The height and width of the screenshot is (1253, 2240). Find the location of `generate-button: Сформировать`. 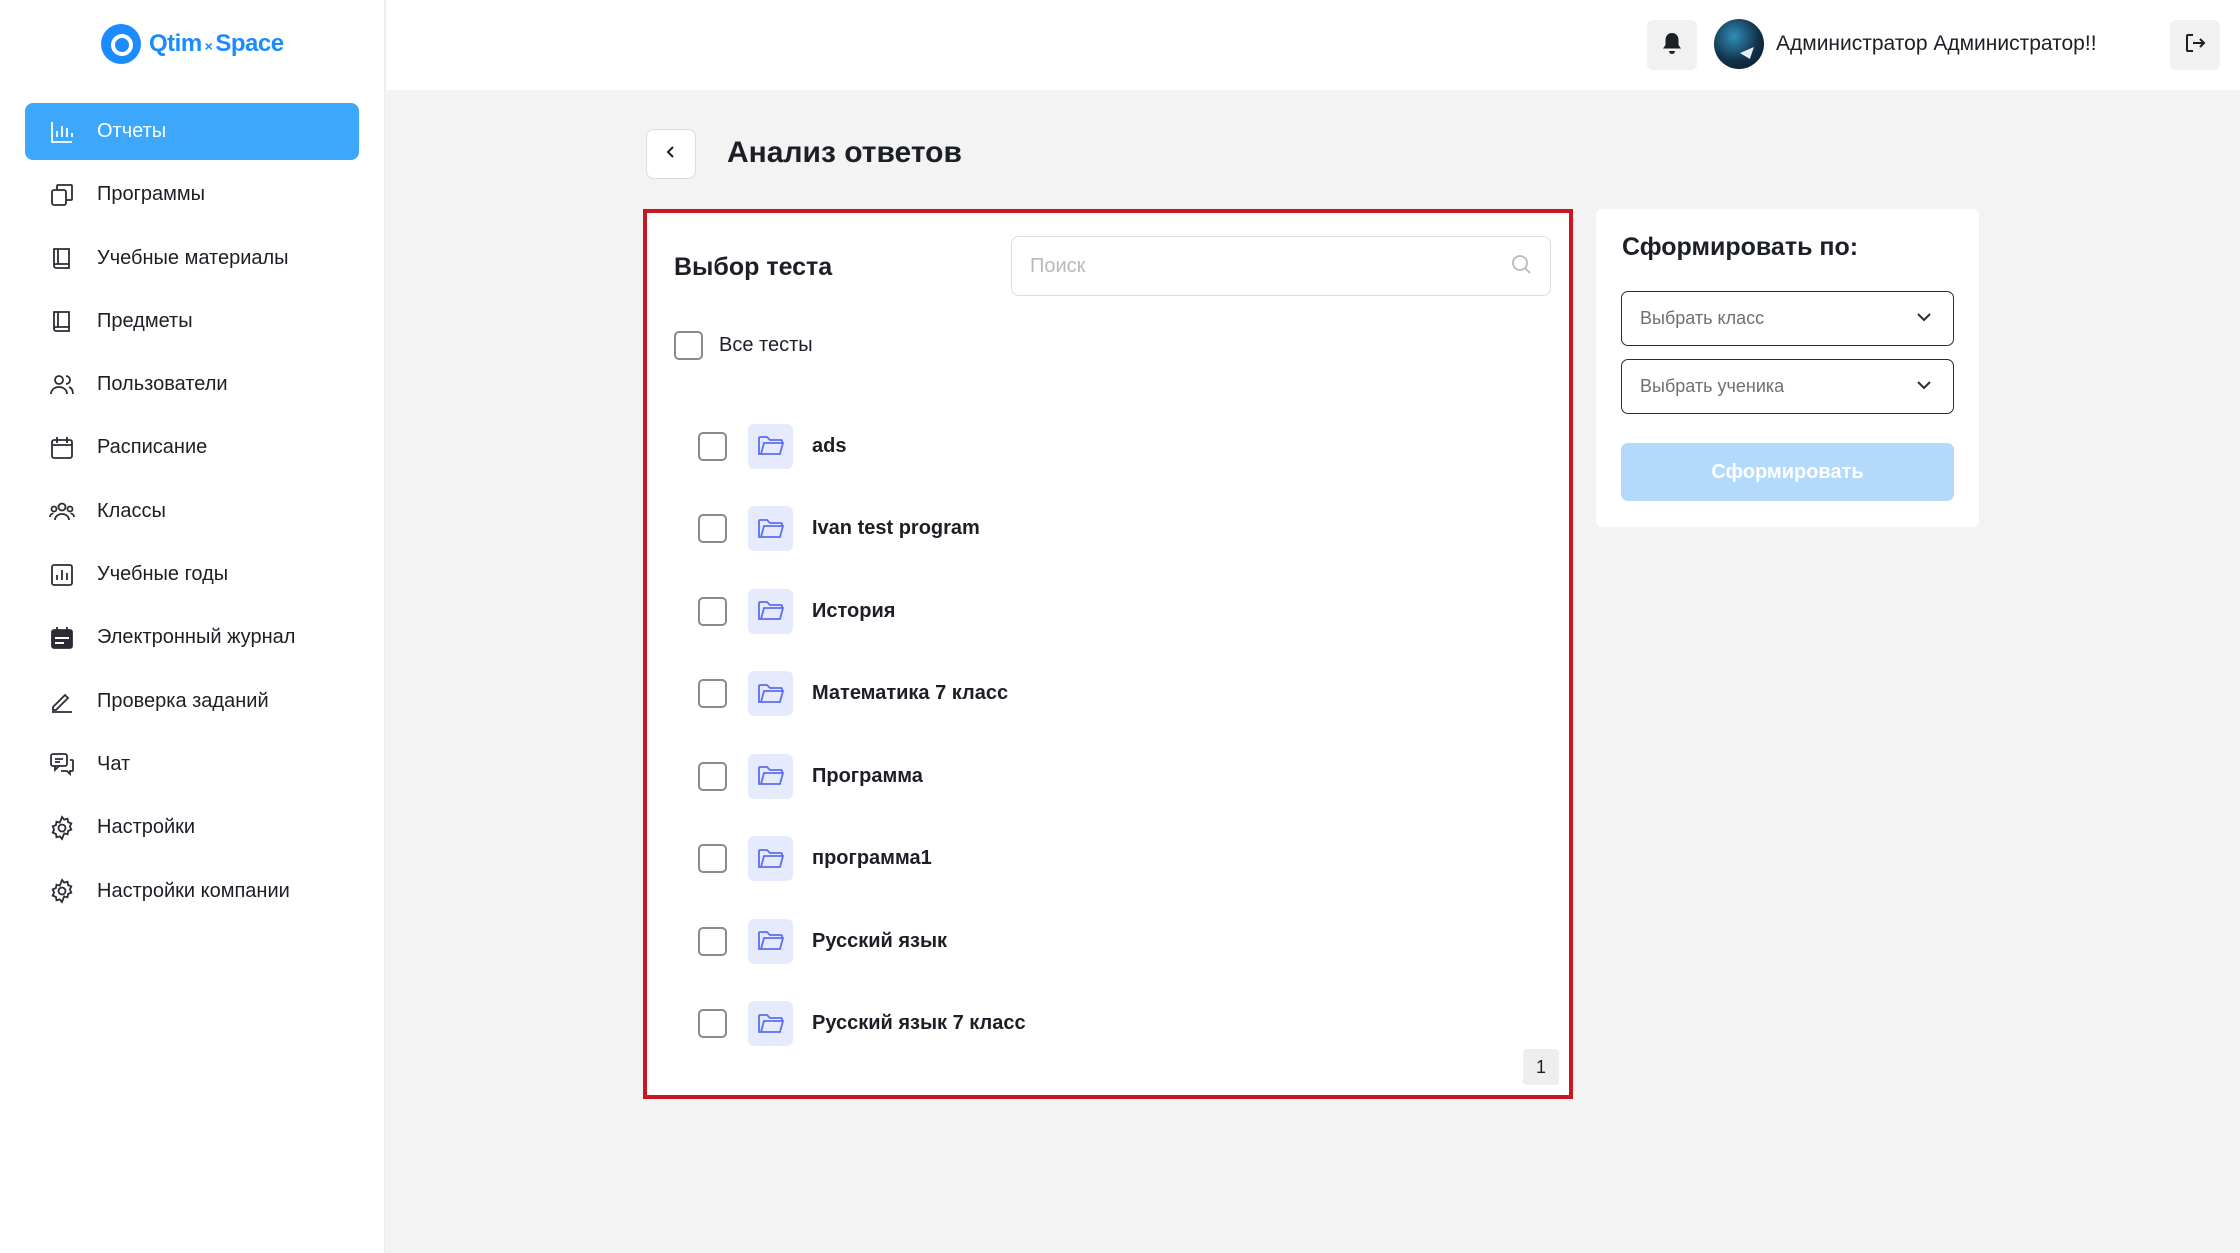

generate-button: Сформировать is located at coordinates (1787, 472).